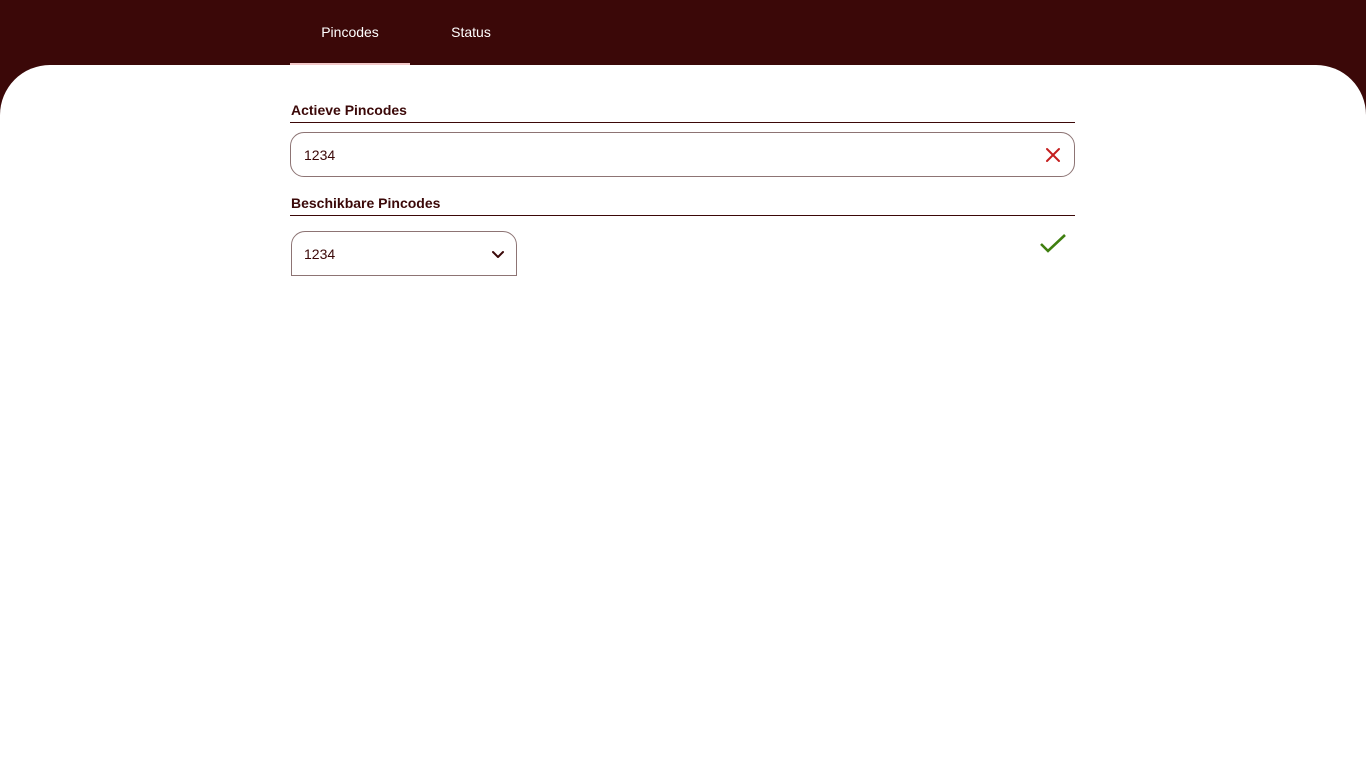 This screenshot has height=768, width=1366. I want to click on check-icon, so click(1053, 243).